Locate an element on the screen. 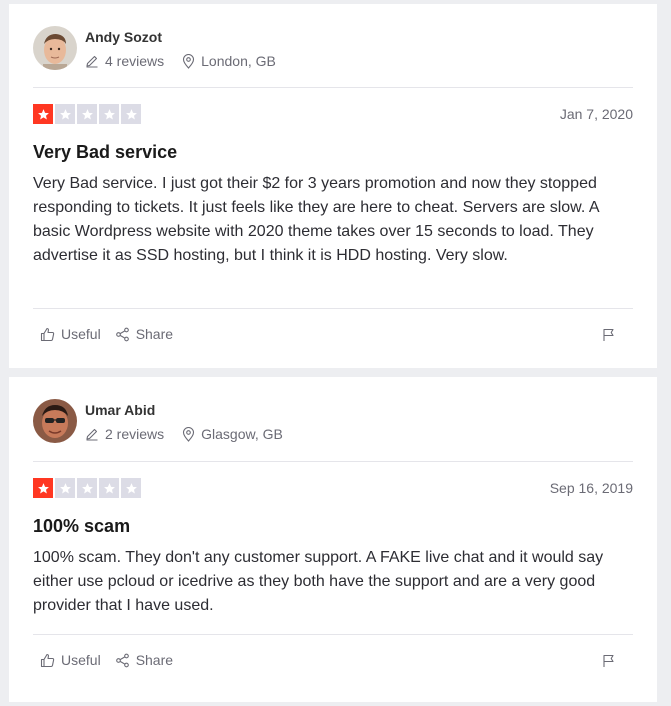  review-count: 4 reviews is located at coordinates (135, 61).